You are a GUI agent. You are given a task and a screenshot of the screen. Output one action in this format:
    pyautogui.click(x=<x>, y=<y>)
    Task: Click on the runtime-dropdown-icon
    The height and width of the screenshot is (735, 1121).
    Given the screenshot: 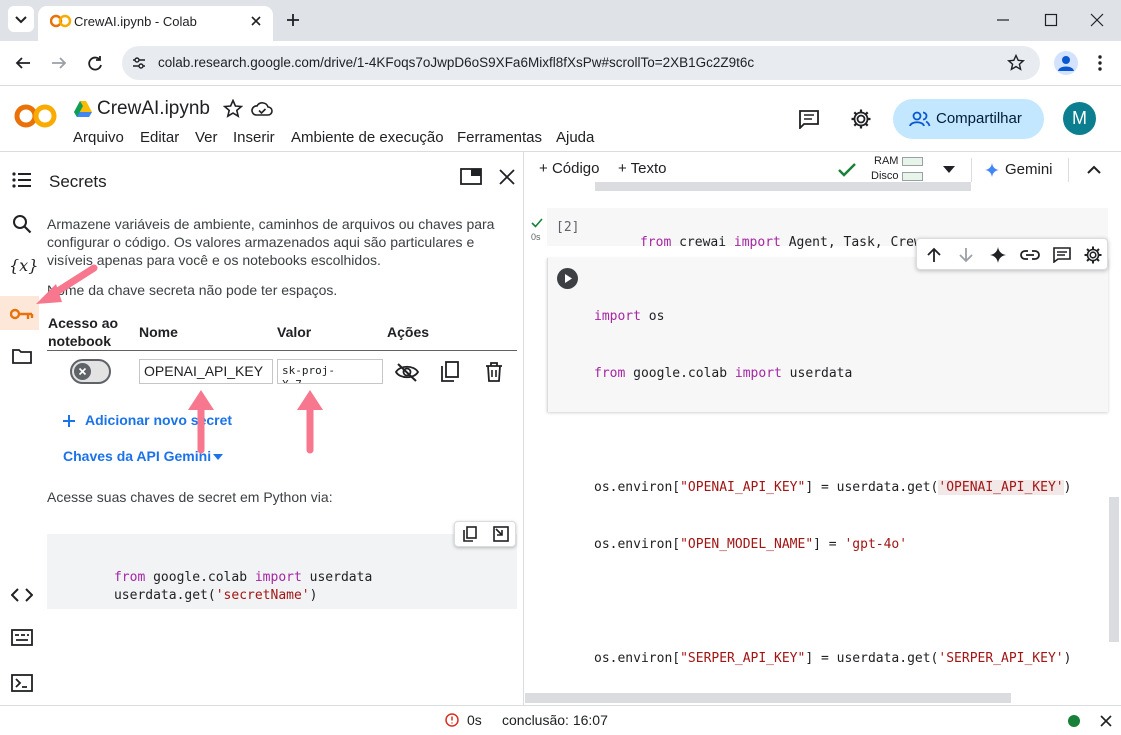 What is the action you would take?
    pyautogui.click(x=949, y=170)
    